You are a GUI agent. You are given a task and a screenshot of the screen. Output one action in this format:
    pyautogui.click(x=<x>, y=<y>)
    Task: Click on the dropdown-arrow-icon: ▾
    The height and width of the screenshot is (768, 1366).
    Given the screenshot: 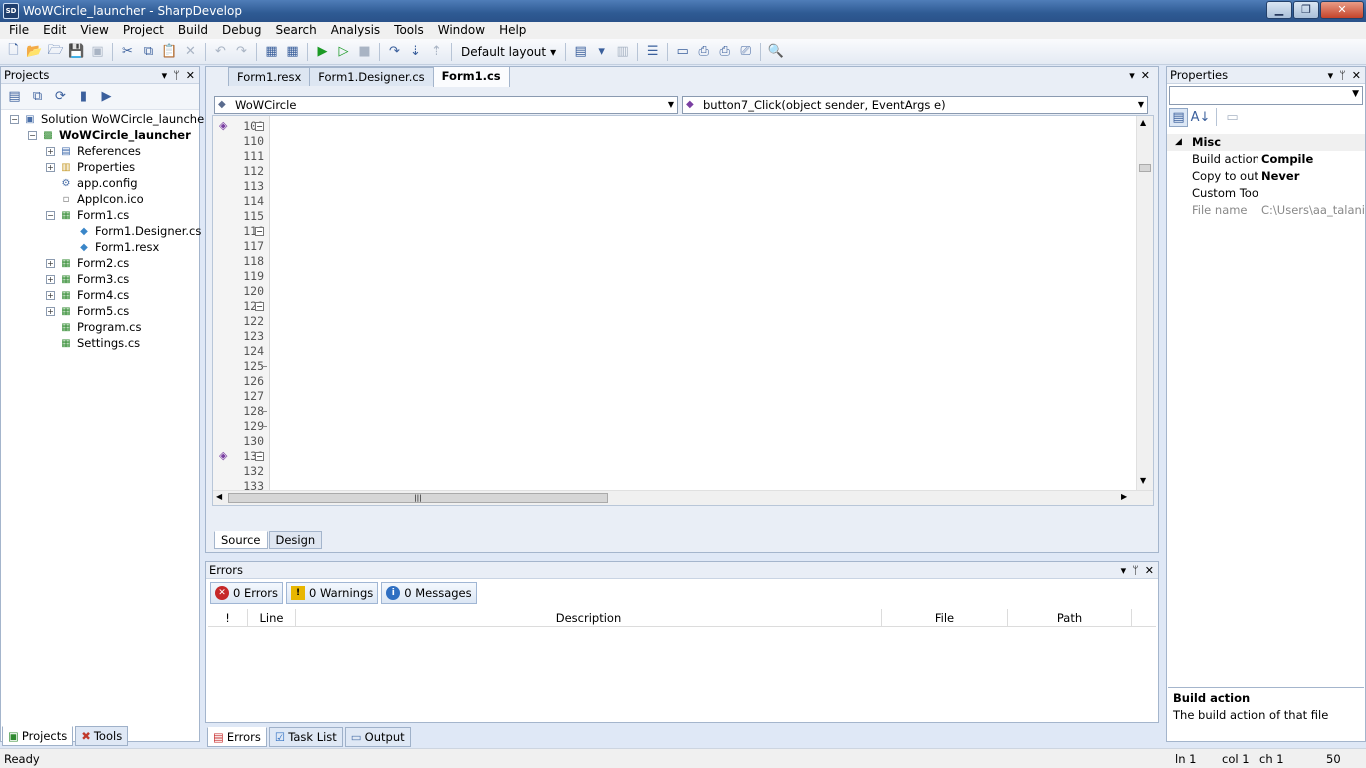 What is the action you would take?
    pyautogui.click(x=601, y=51)
    